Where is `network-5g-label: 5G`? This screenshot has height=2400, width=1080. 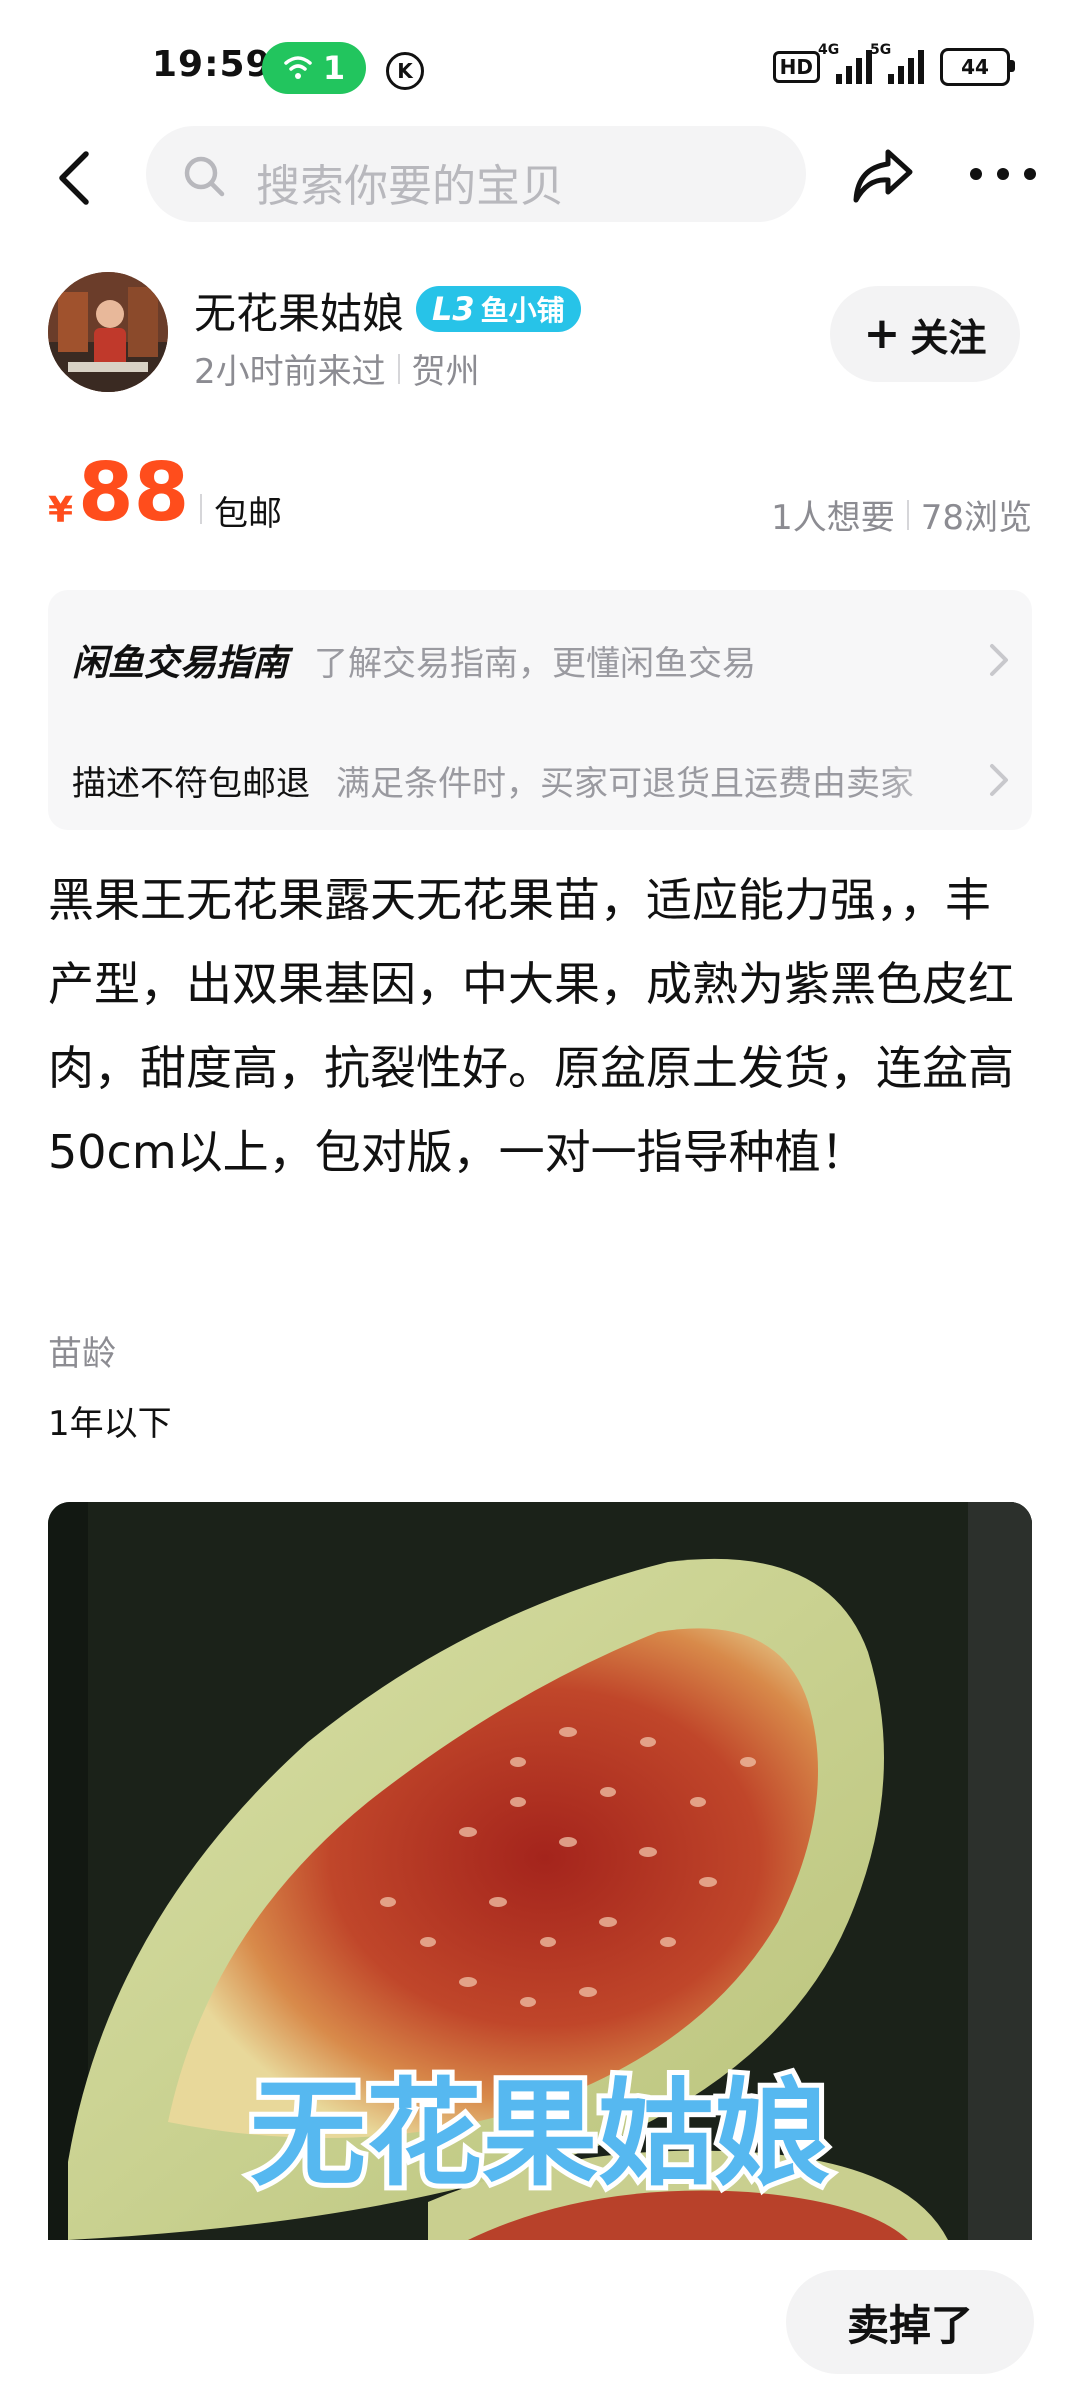
network-5g-label: 5G is located at coordinates (881, 50).